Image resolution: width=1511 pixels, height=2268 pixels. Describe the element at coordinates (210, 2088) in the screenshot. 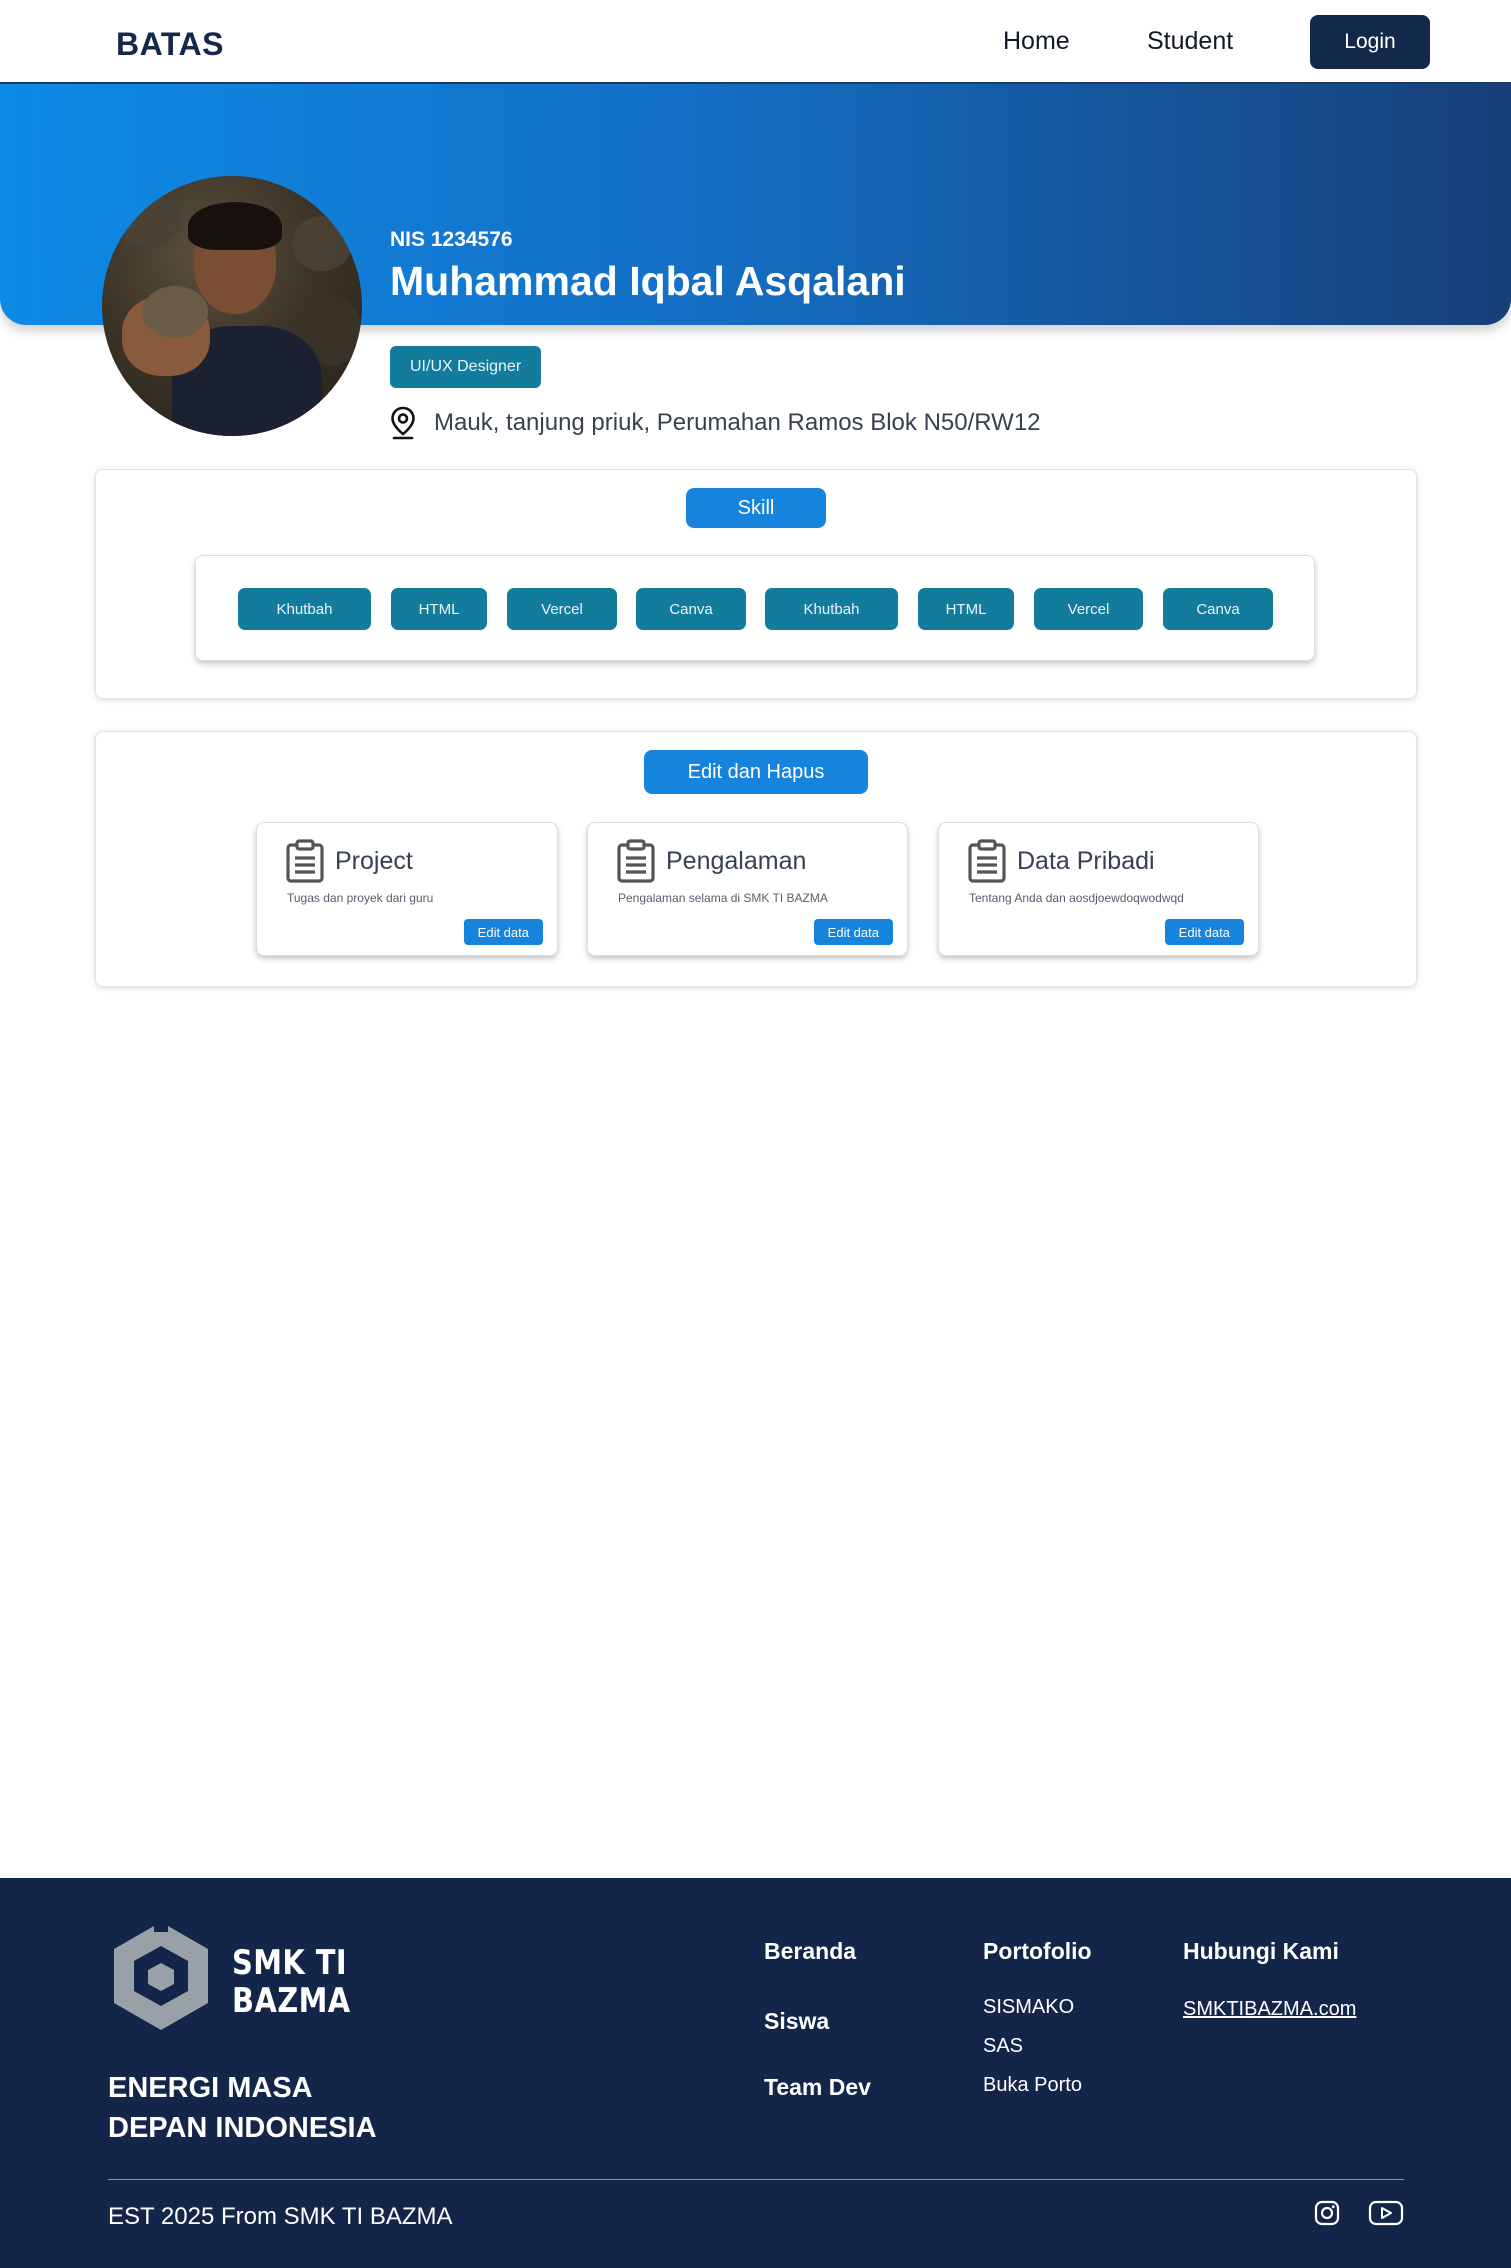

I see `tagline-line-1: ENERGI MASA` at that location.